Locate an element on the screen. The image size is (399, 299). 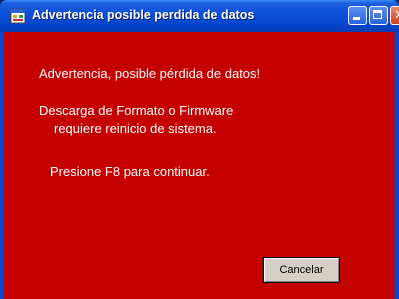
cancel-button: Cancelar is located at coordinates (301, 270).